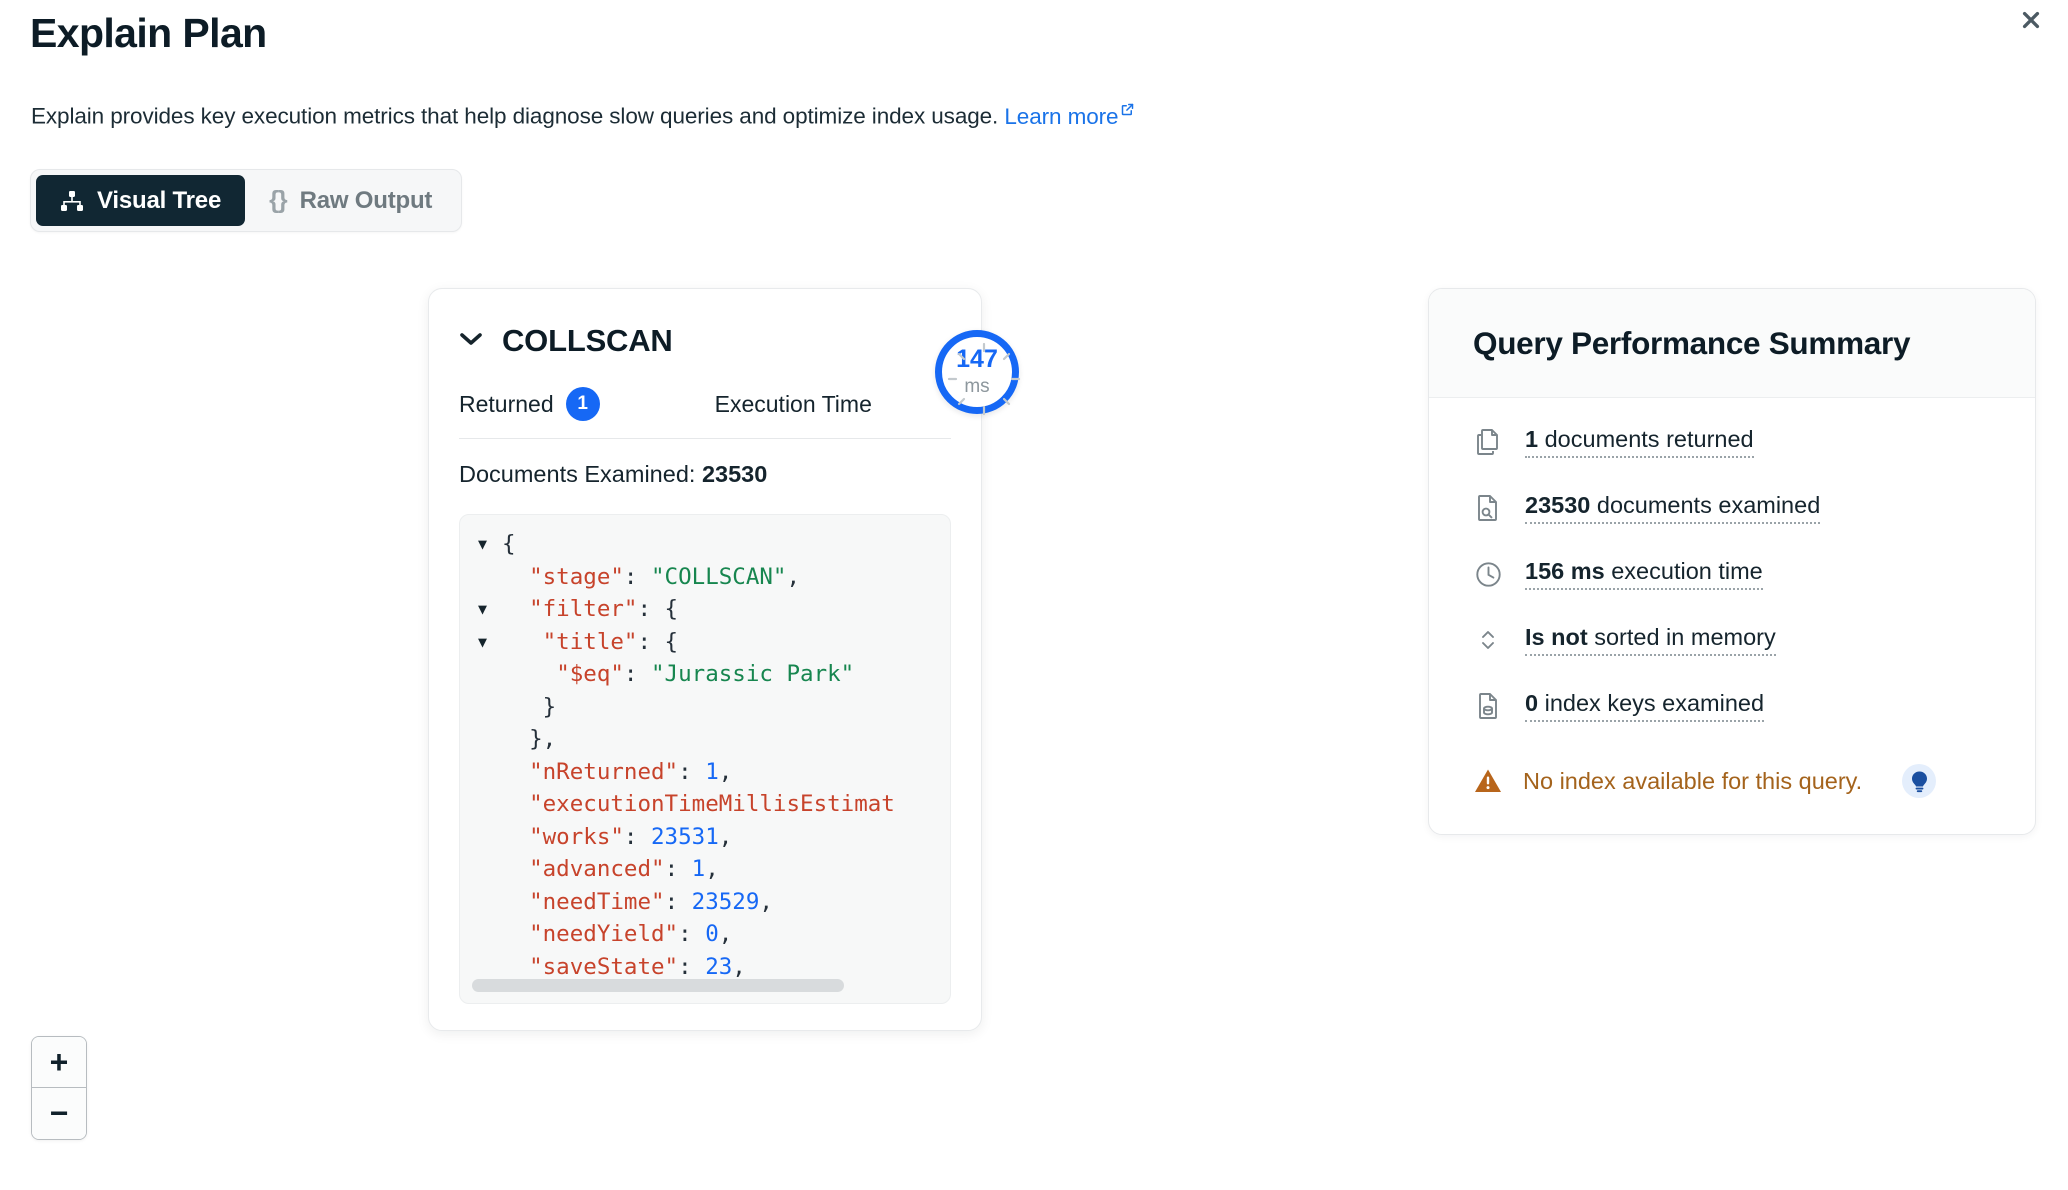  I want to click on summary-row-documents-examined: 23530 documents examined, so click(1732, 508).